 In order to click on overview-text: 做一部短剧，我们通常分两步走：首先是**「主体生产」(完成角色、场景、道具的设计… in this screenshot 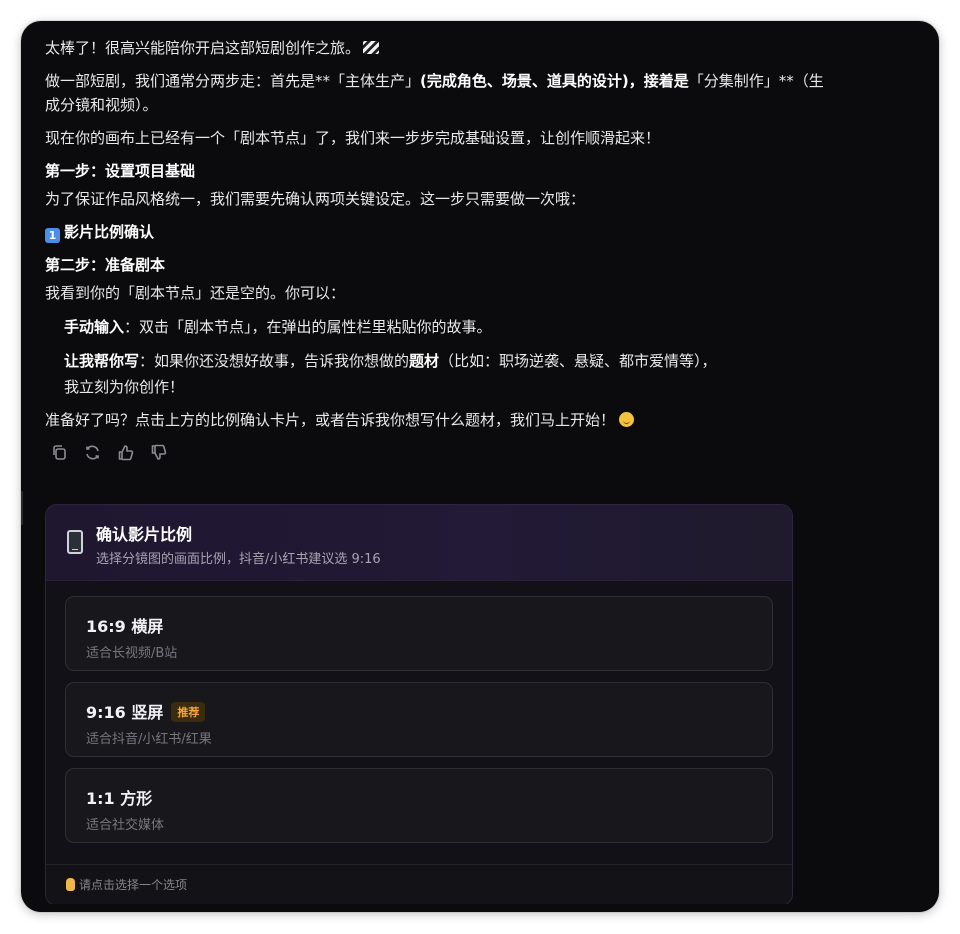, I will do `click(434, 93)`.